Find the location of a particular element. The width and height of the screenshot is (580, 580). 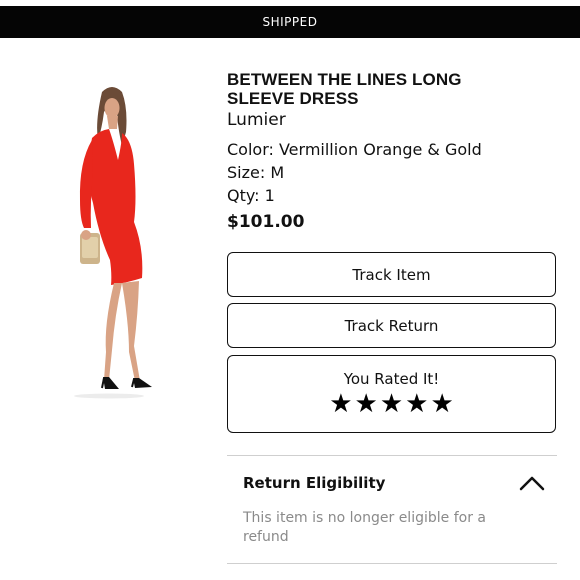

rating-label: You Rated It! is located at coordinates (391, 379).